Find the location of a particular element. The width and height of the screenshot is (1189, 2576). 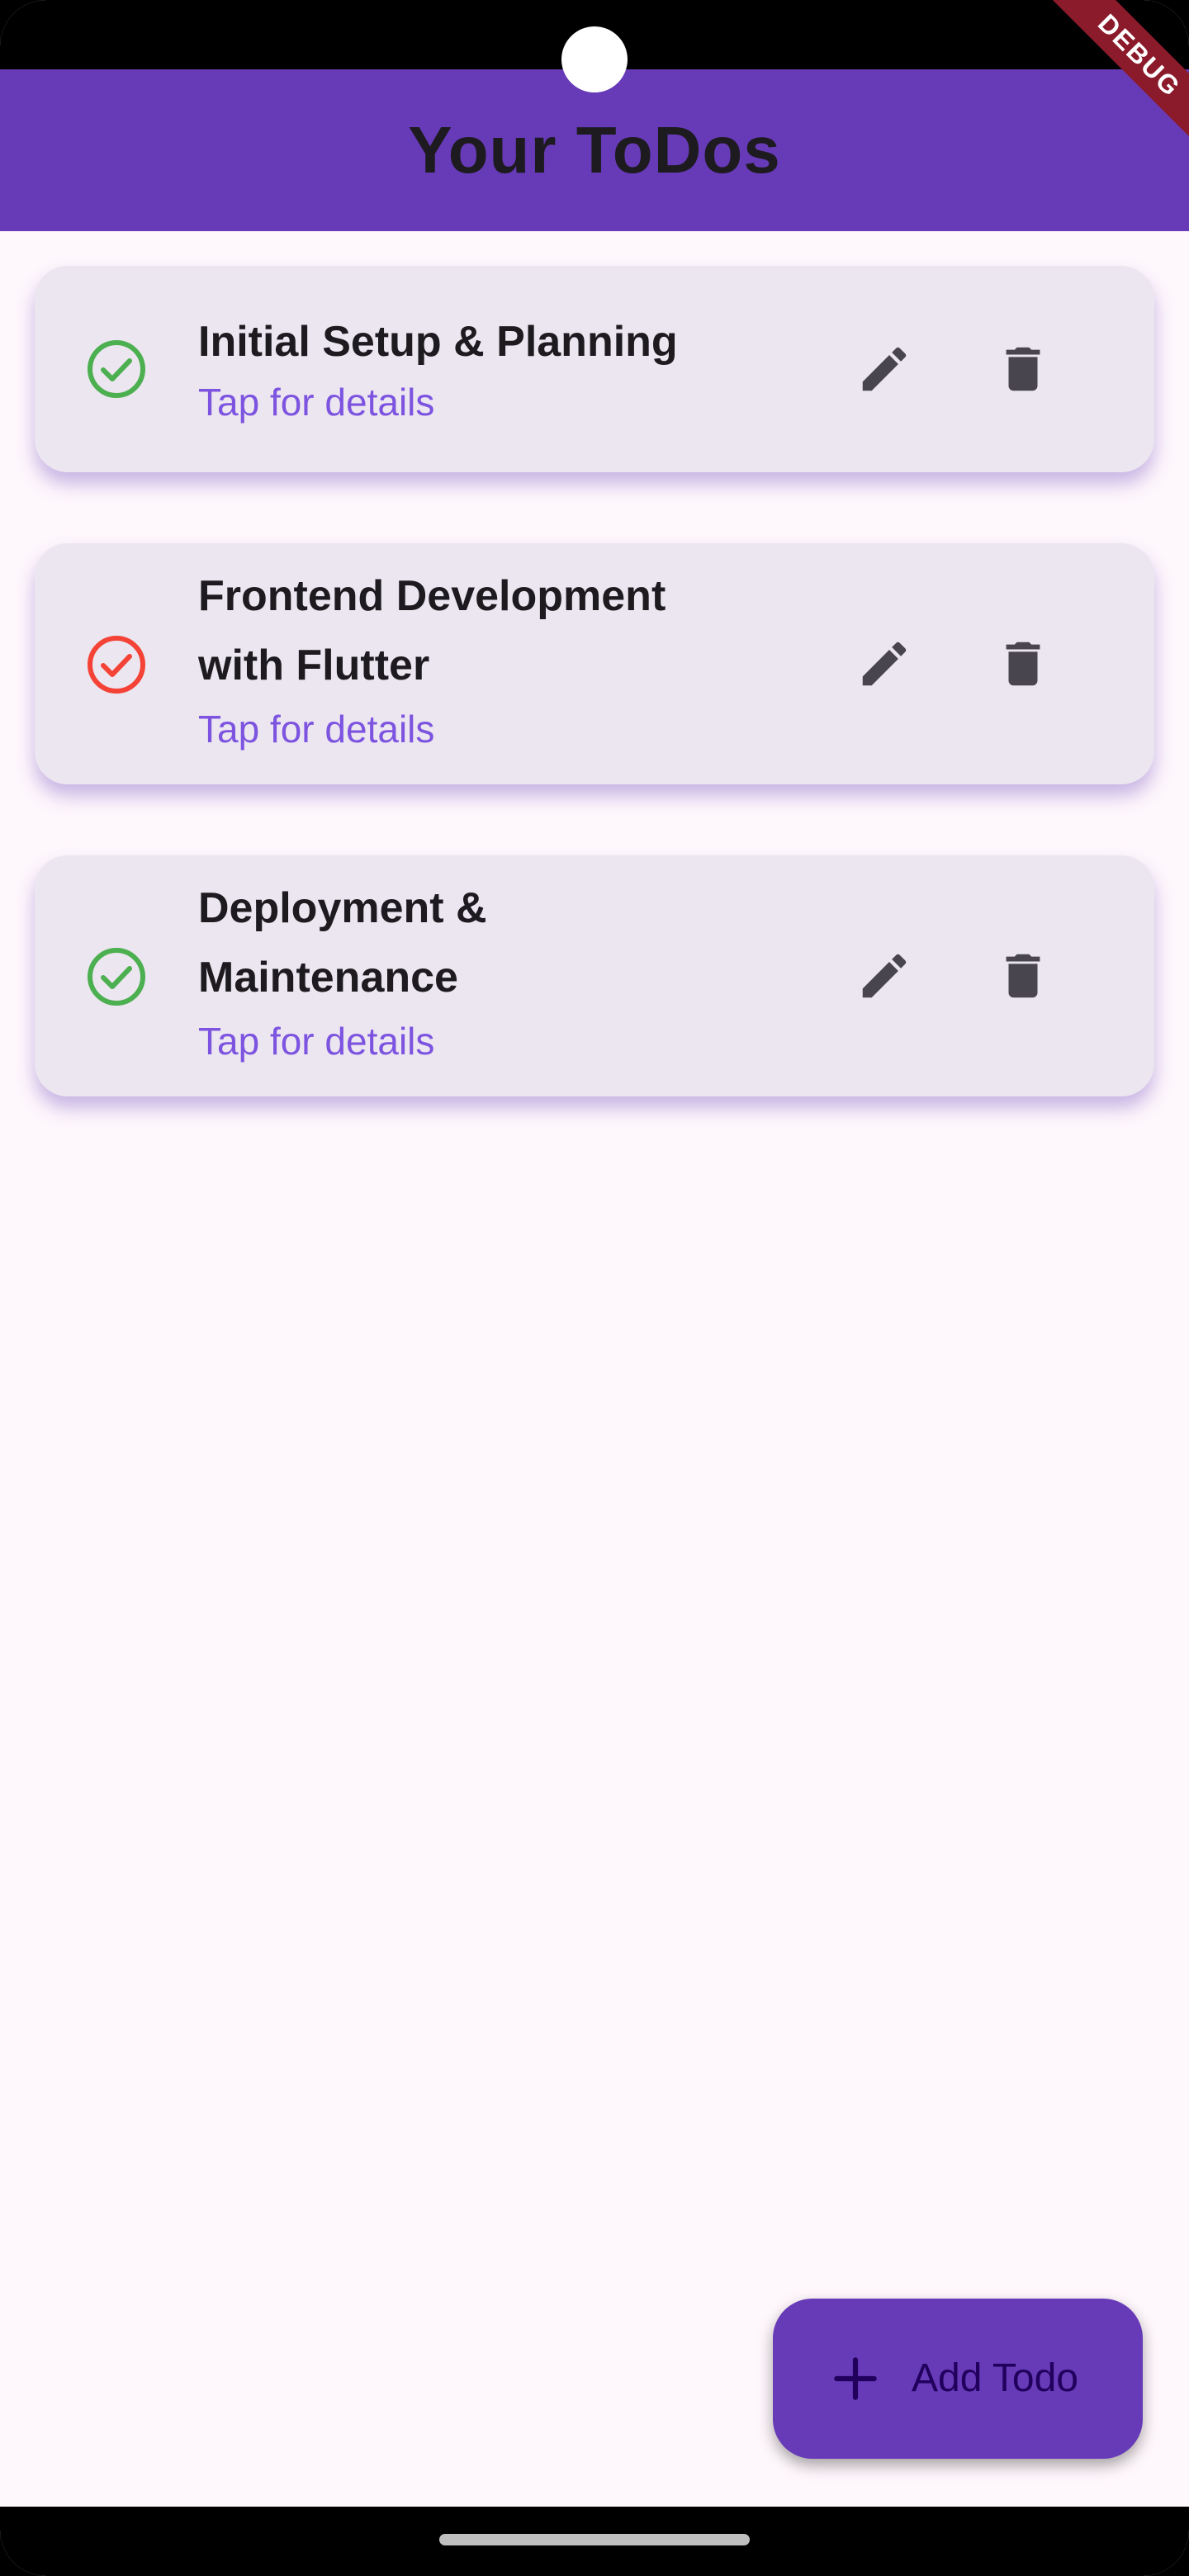

todo-card: Deployment & Maintenance Tap for details is located at coordinates (594, 975).